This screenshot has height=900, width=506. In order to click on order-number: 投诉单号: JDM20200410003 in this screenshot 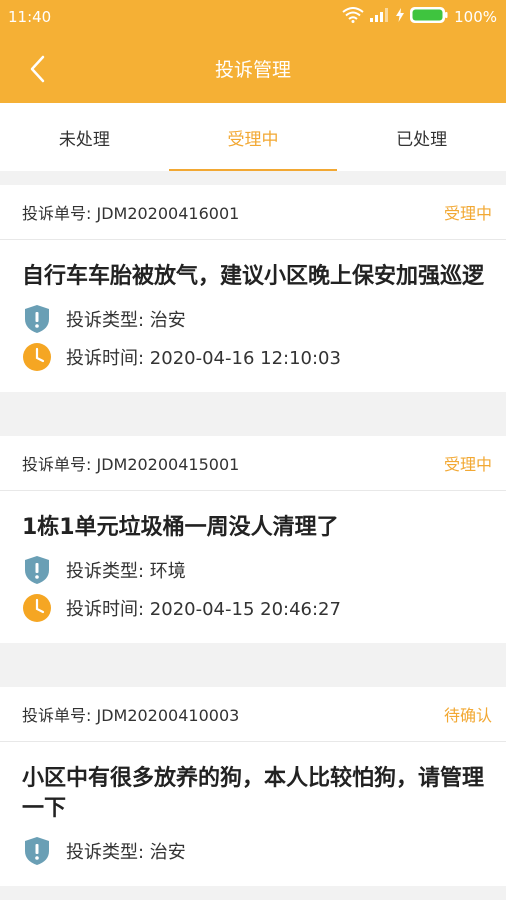, I will do `click(131, 715)`.